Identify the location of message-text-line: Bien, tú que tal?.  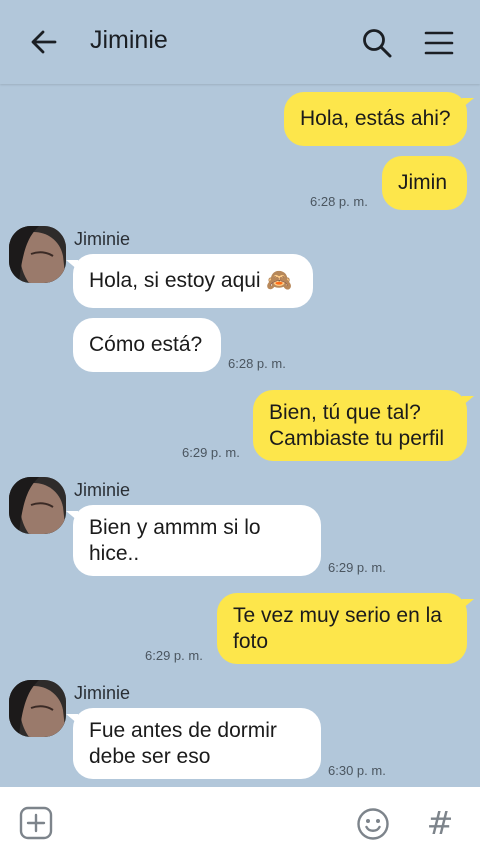
(345, 412).